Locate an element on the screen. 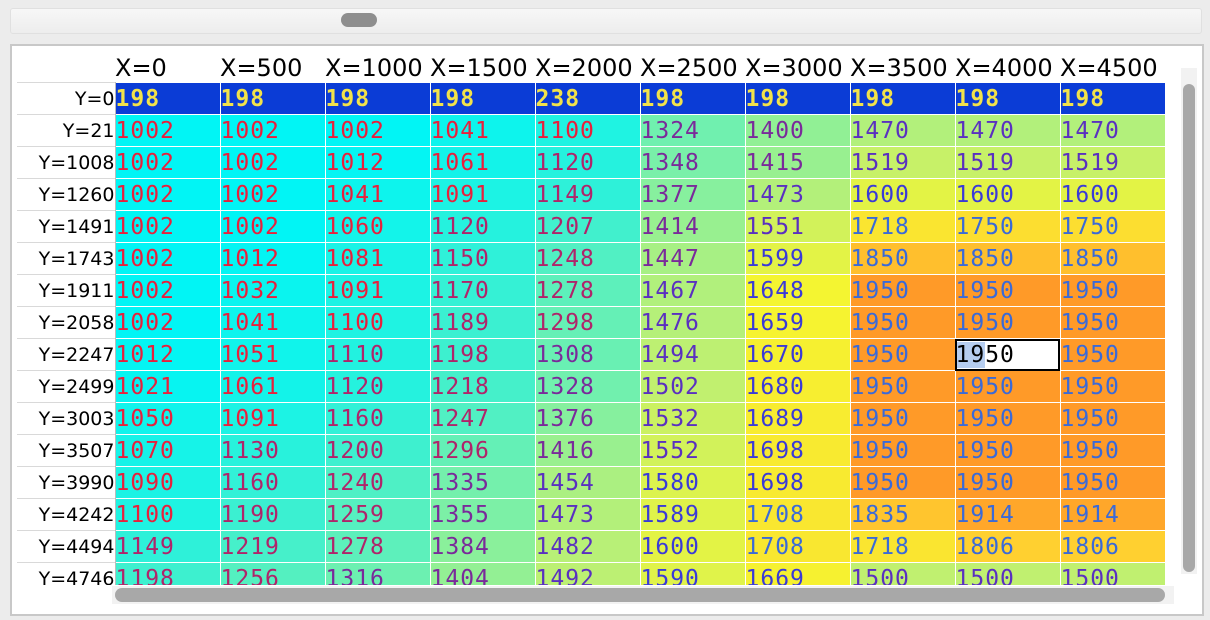 This screenshot has height=620, width=1210. table-cell: 1467 is located at coordinates (692, 290).